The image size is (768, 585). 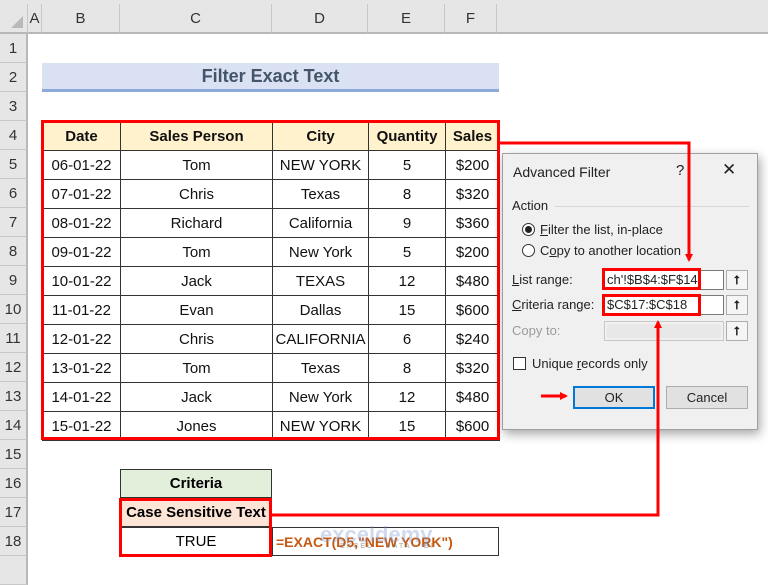 I want to click on cell-date: 15-01-22, so click(x=81, y=426).